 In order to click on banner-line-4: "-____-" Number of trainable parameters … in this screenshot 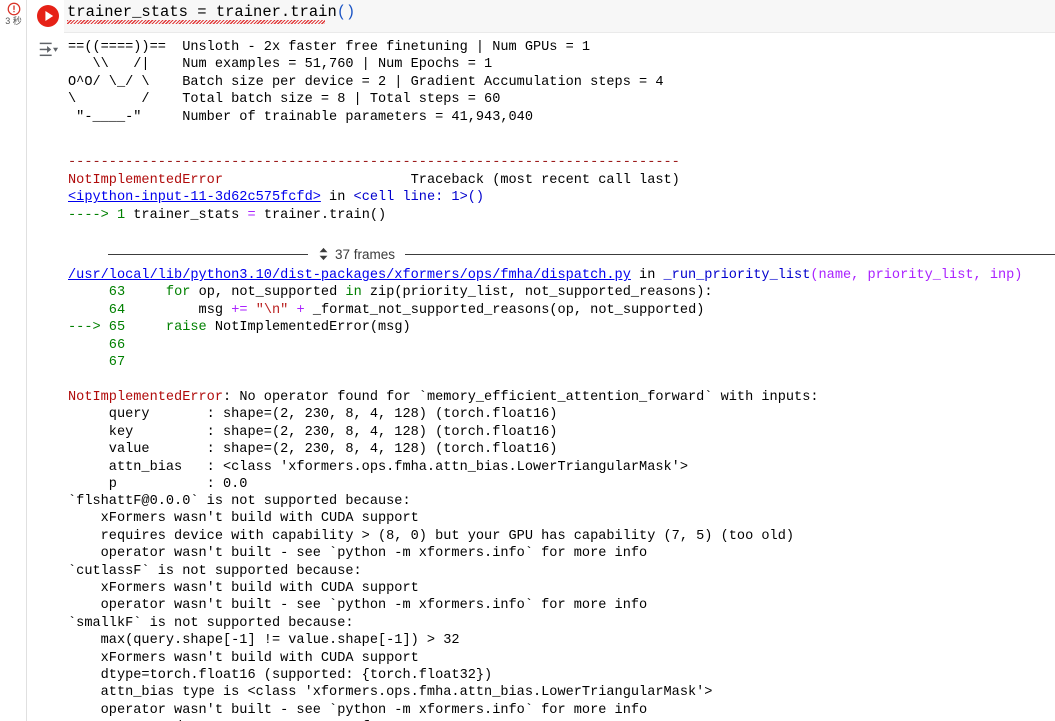, I will do `click(300, 117)`.